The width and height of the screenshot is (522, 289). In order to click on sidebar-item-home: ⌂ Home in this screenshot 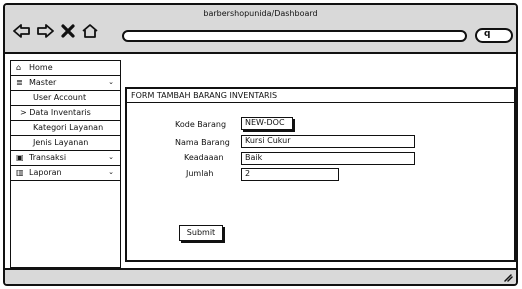, I will do `click(65, 68)`.